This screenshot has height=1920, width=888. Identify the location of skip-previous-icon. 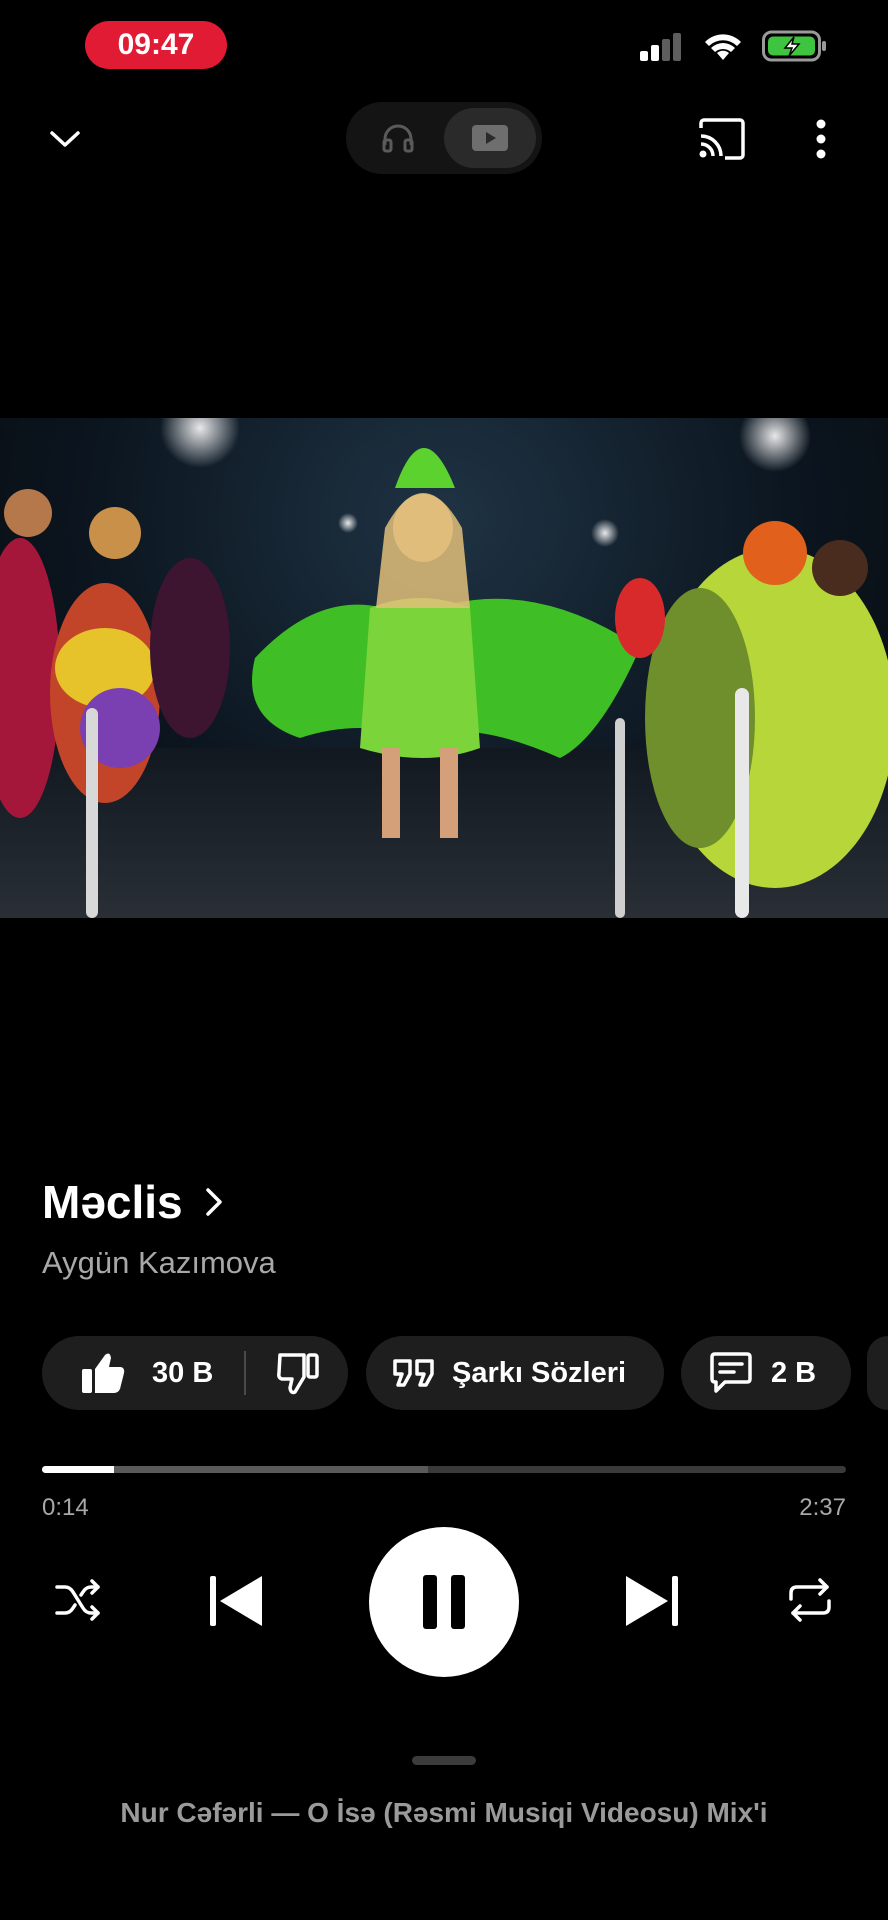
(236, 1601).